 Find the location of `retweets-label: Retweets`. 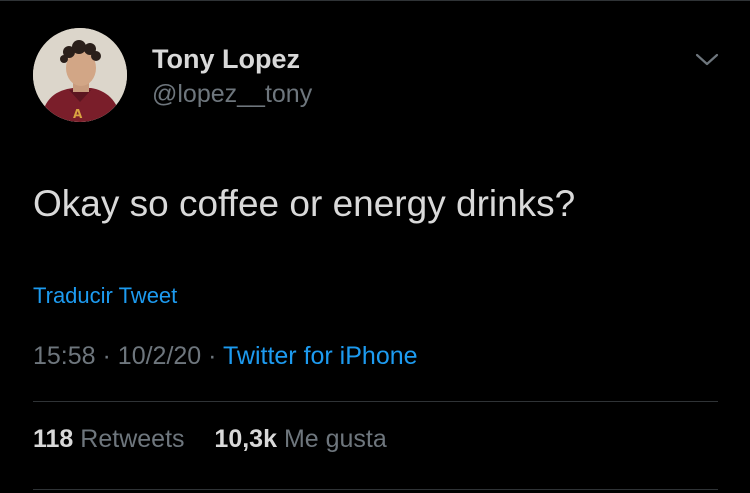

retweets-label: Retweets is located at coordinates (132, 439).